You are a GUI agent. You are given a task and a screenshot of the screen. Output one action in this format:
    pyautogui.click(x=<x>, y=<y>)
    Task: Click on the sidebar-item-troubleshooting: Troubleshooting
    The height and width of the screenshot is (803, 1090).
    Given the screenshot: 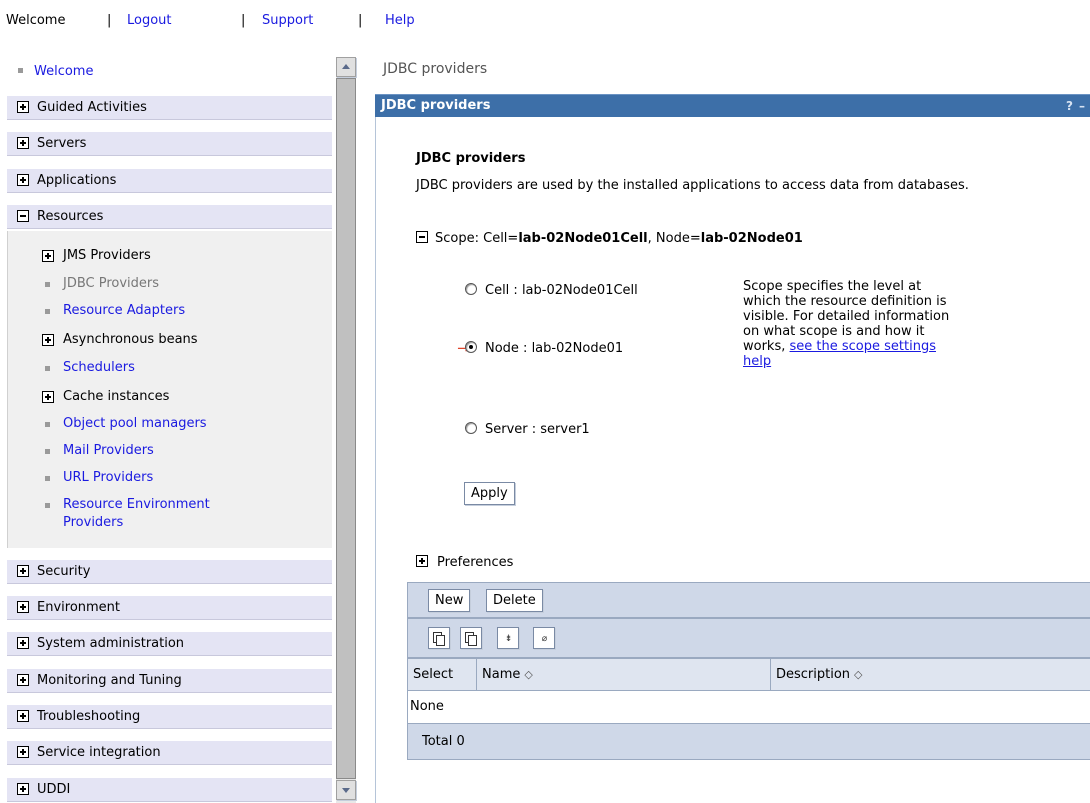 What is the action you would take?
    pyautogui.click(x=169, y=716)
    